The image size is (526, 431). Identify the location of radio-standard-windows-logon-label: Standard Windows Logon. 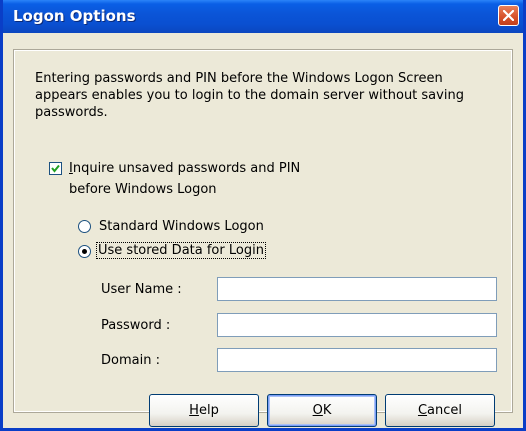
(181, 226).